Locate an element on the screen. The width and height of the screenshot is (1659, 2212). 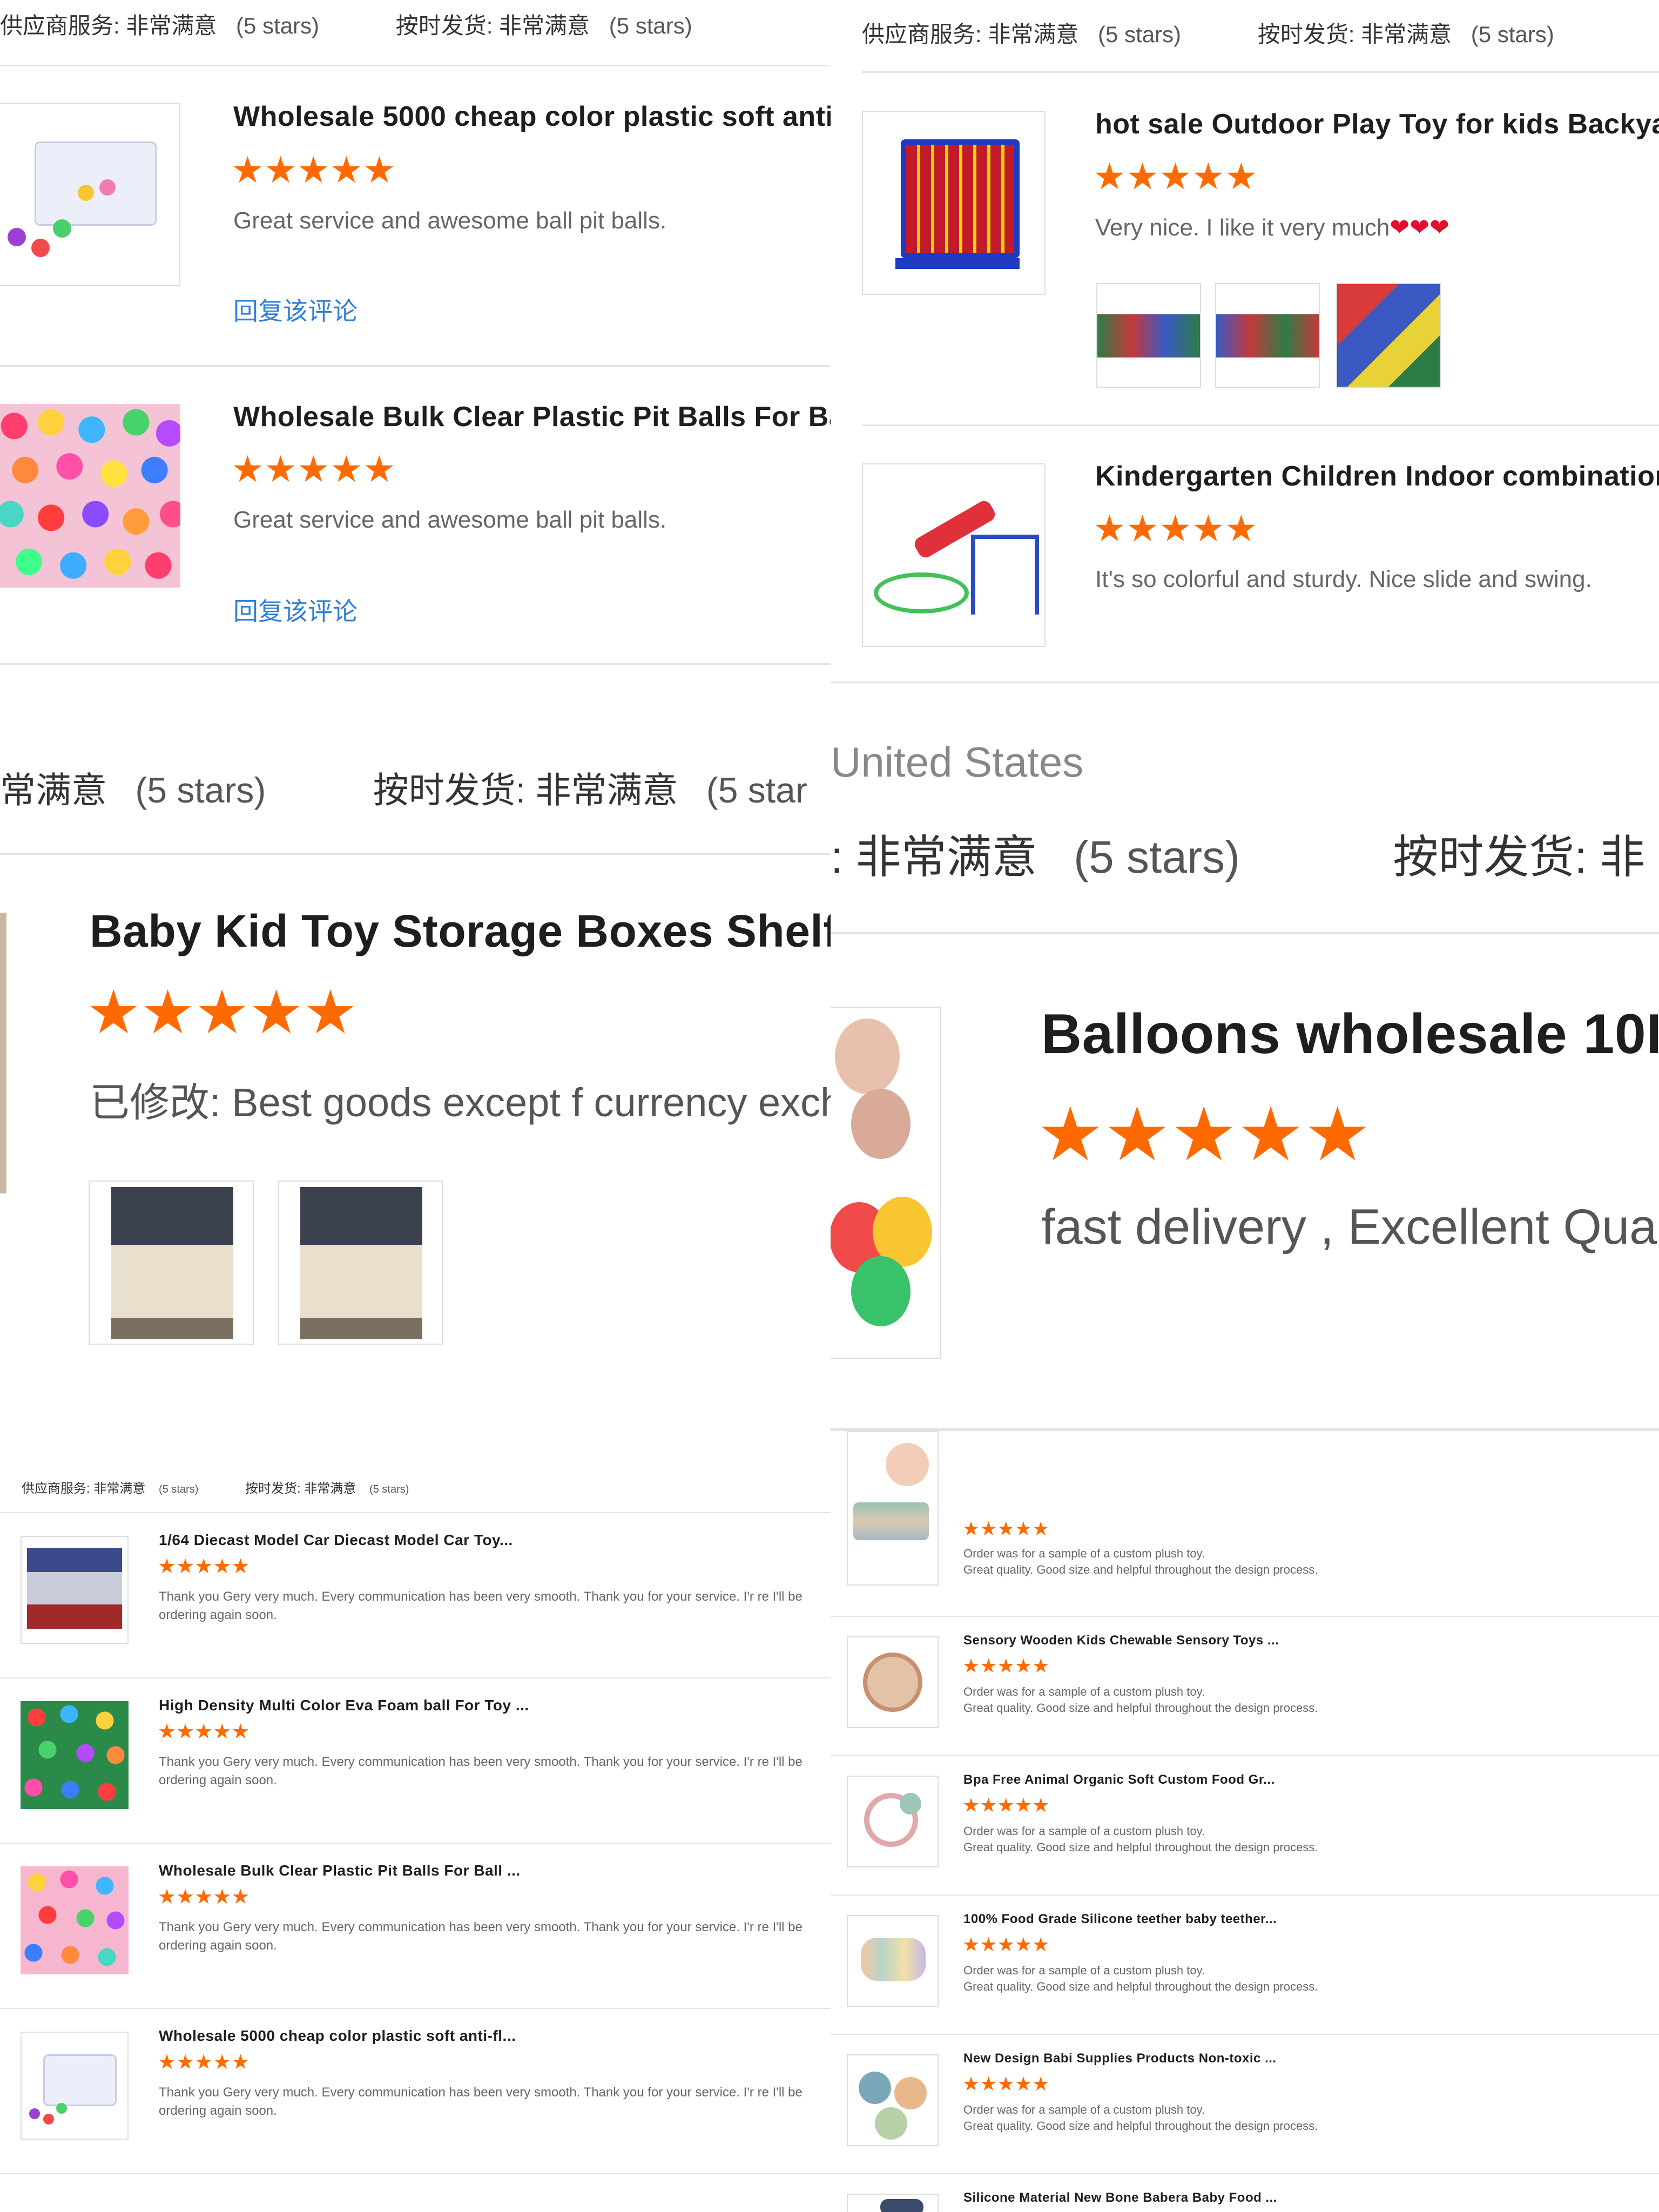
ball-box-image is located at coordinates (80, 2080).